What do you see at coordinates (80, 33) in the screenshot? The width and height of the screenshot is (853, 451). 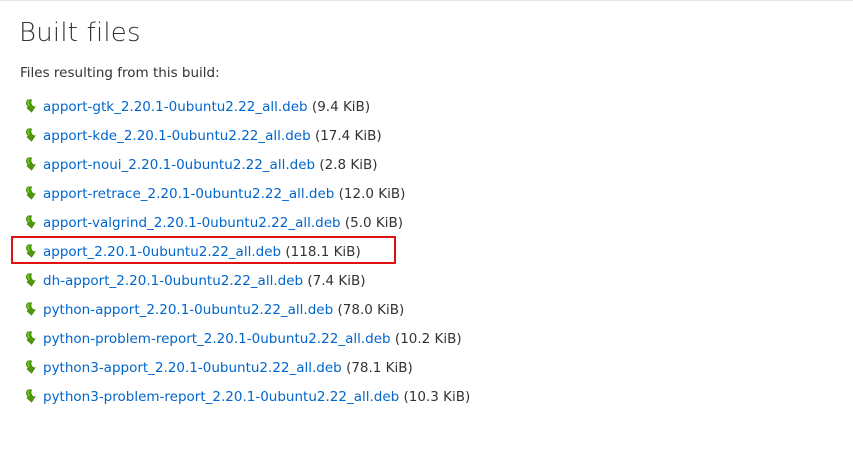 I see `page-title: Built files` at bounding box center [80, 33].